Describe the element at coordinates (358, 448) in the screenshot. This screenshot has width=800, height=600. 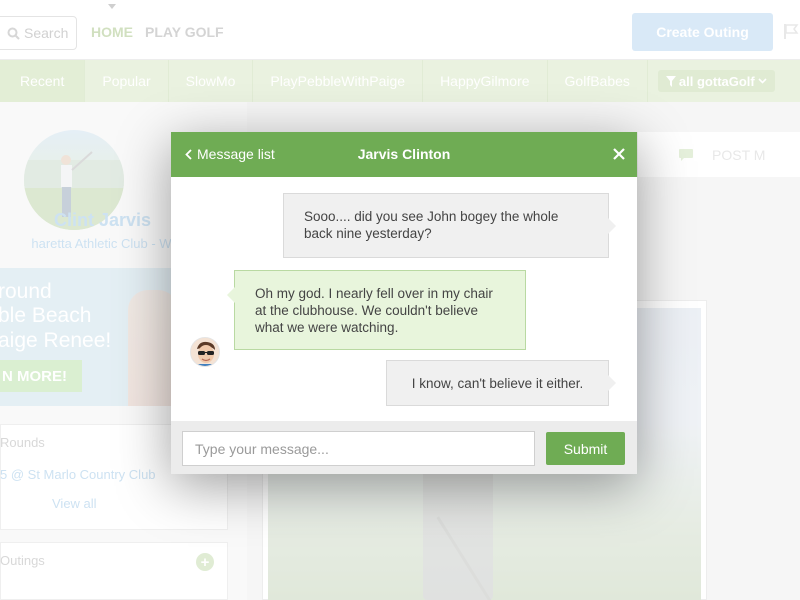
I see `message-input` at that location.